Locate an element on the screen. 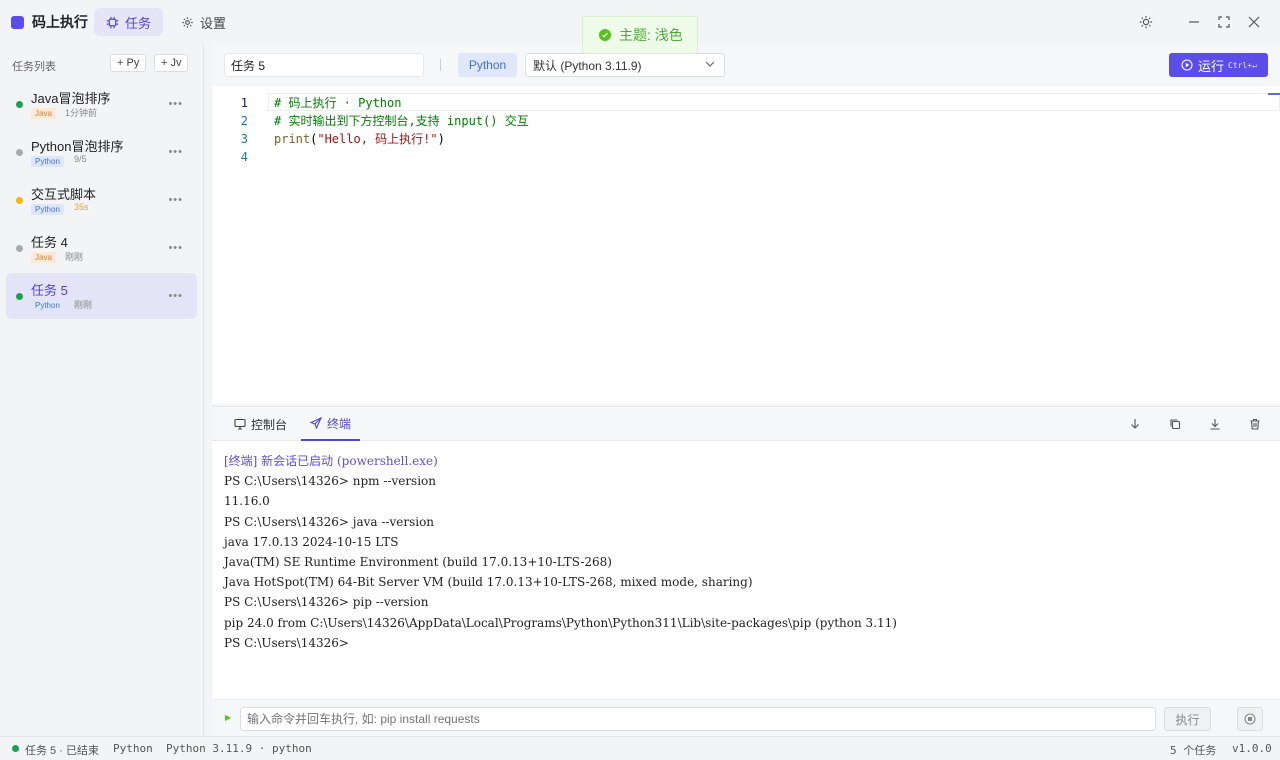 The width and height of the screenshot is (1280, 760). copy-output-button is located at coordinates (1175, 424).